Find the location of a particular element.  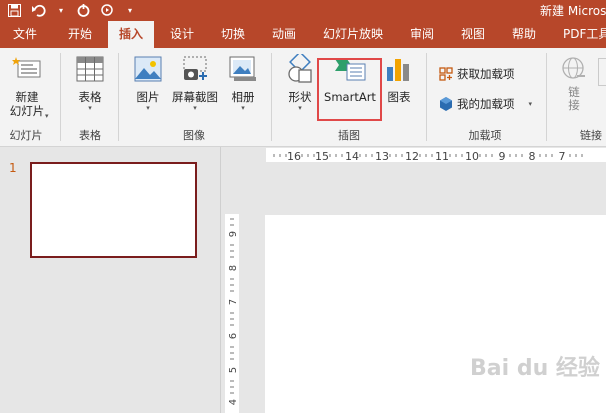

tab-animations: 动画 is located at coordinates (284, 34).